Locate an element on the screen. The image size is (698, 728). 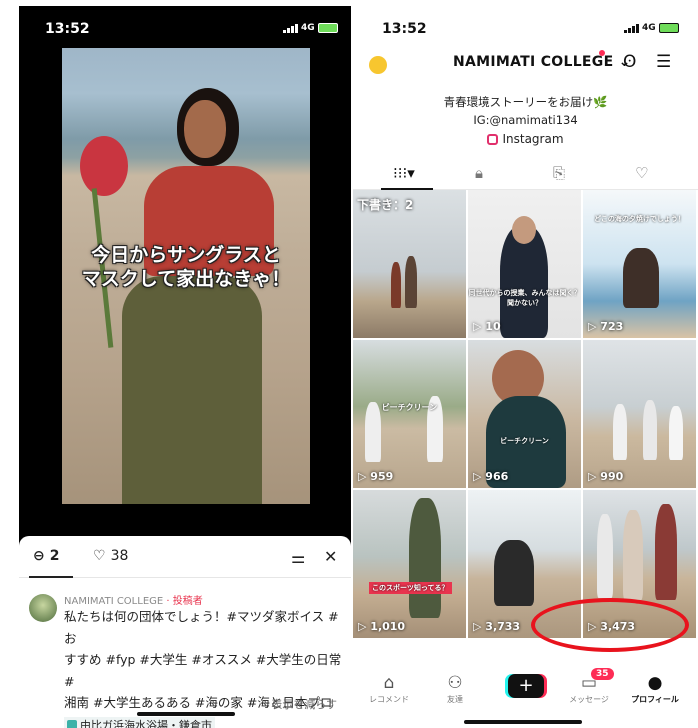
view-count: ▷ 3,733 is located at coordinates (497, 626).